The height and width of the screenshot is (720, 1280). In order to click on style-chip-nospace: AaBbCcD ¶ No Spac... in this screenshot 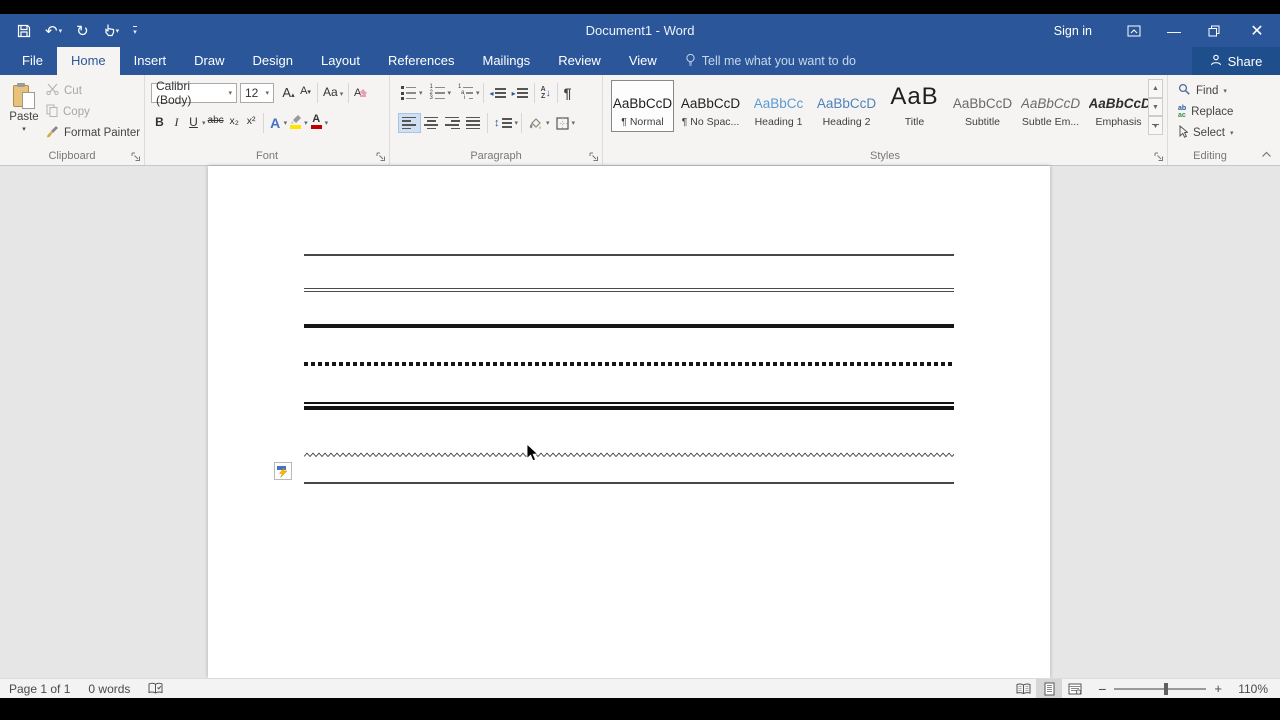, I will do `click(710, 106)`.